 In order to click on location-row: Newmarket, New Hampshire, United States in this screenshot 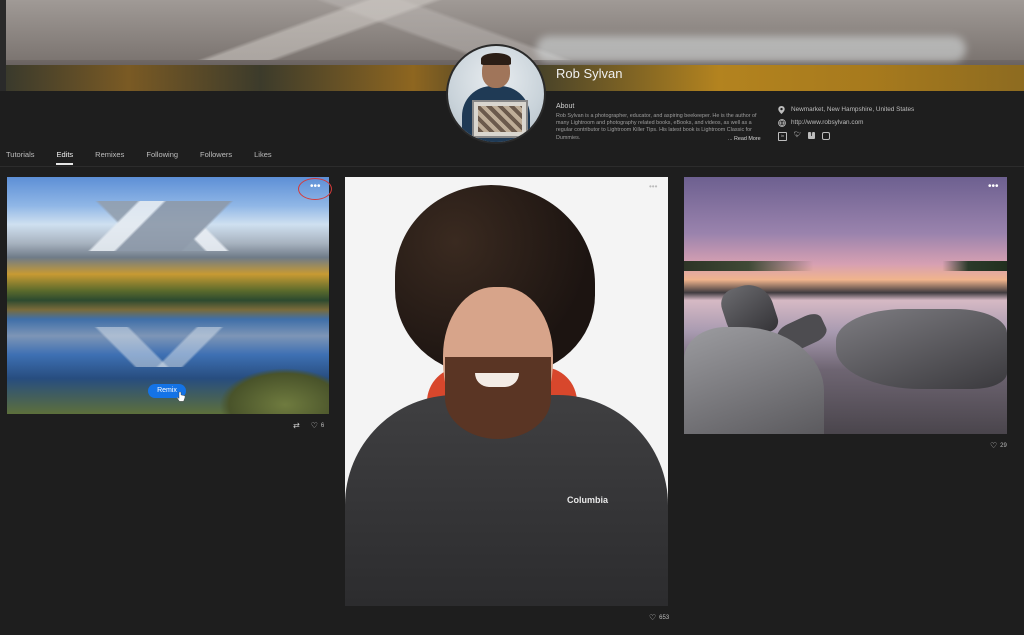, I will do `click(846, 110)`.